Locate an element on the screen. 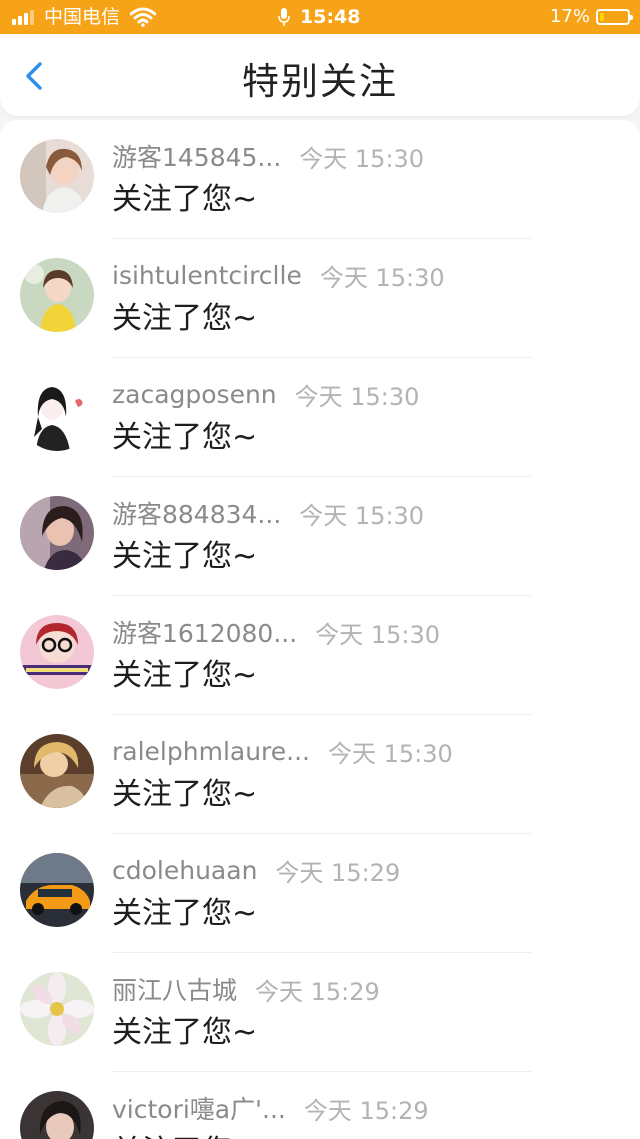 Image resolution: width=640 pixels, height=1139 pixels. username: 丽江八古城 is located at coordinates (174, 989).